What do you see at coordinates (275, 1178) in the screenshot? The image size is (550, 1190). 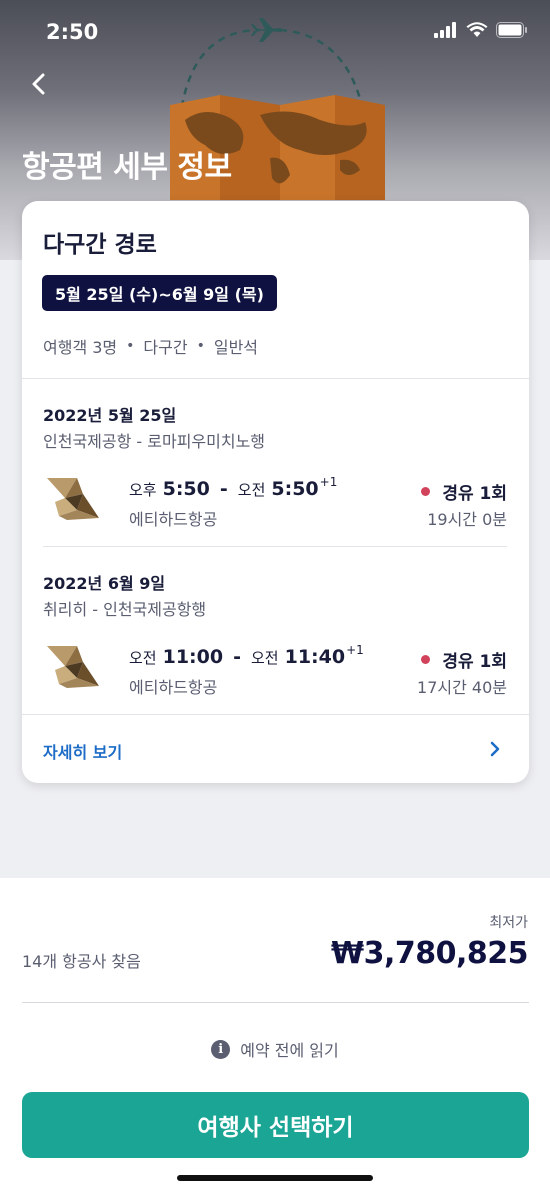 I see `home-indicator` at bounding box center [275, 1178].